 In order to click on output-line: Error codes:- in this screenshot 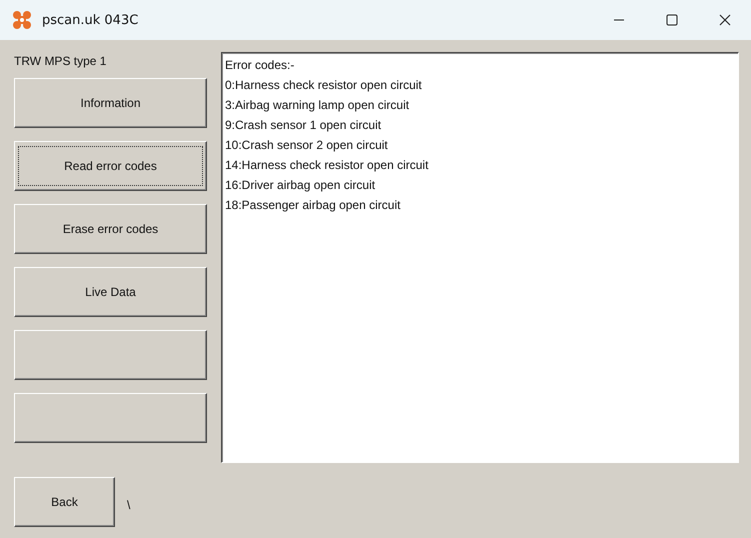, I will do `click(260, 65)`.